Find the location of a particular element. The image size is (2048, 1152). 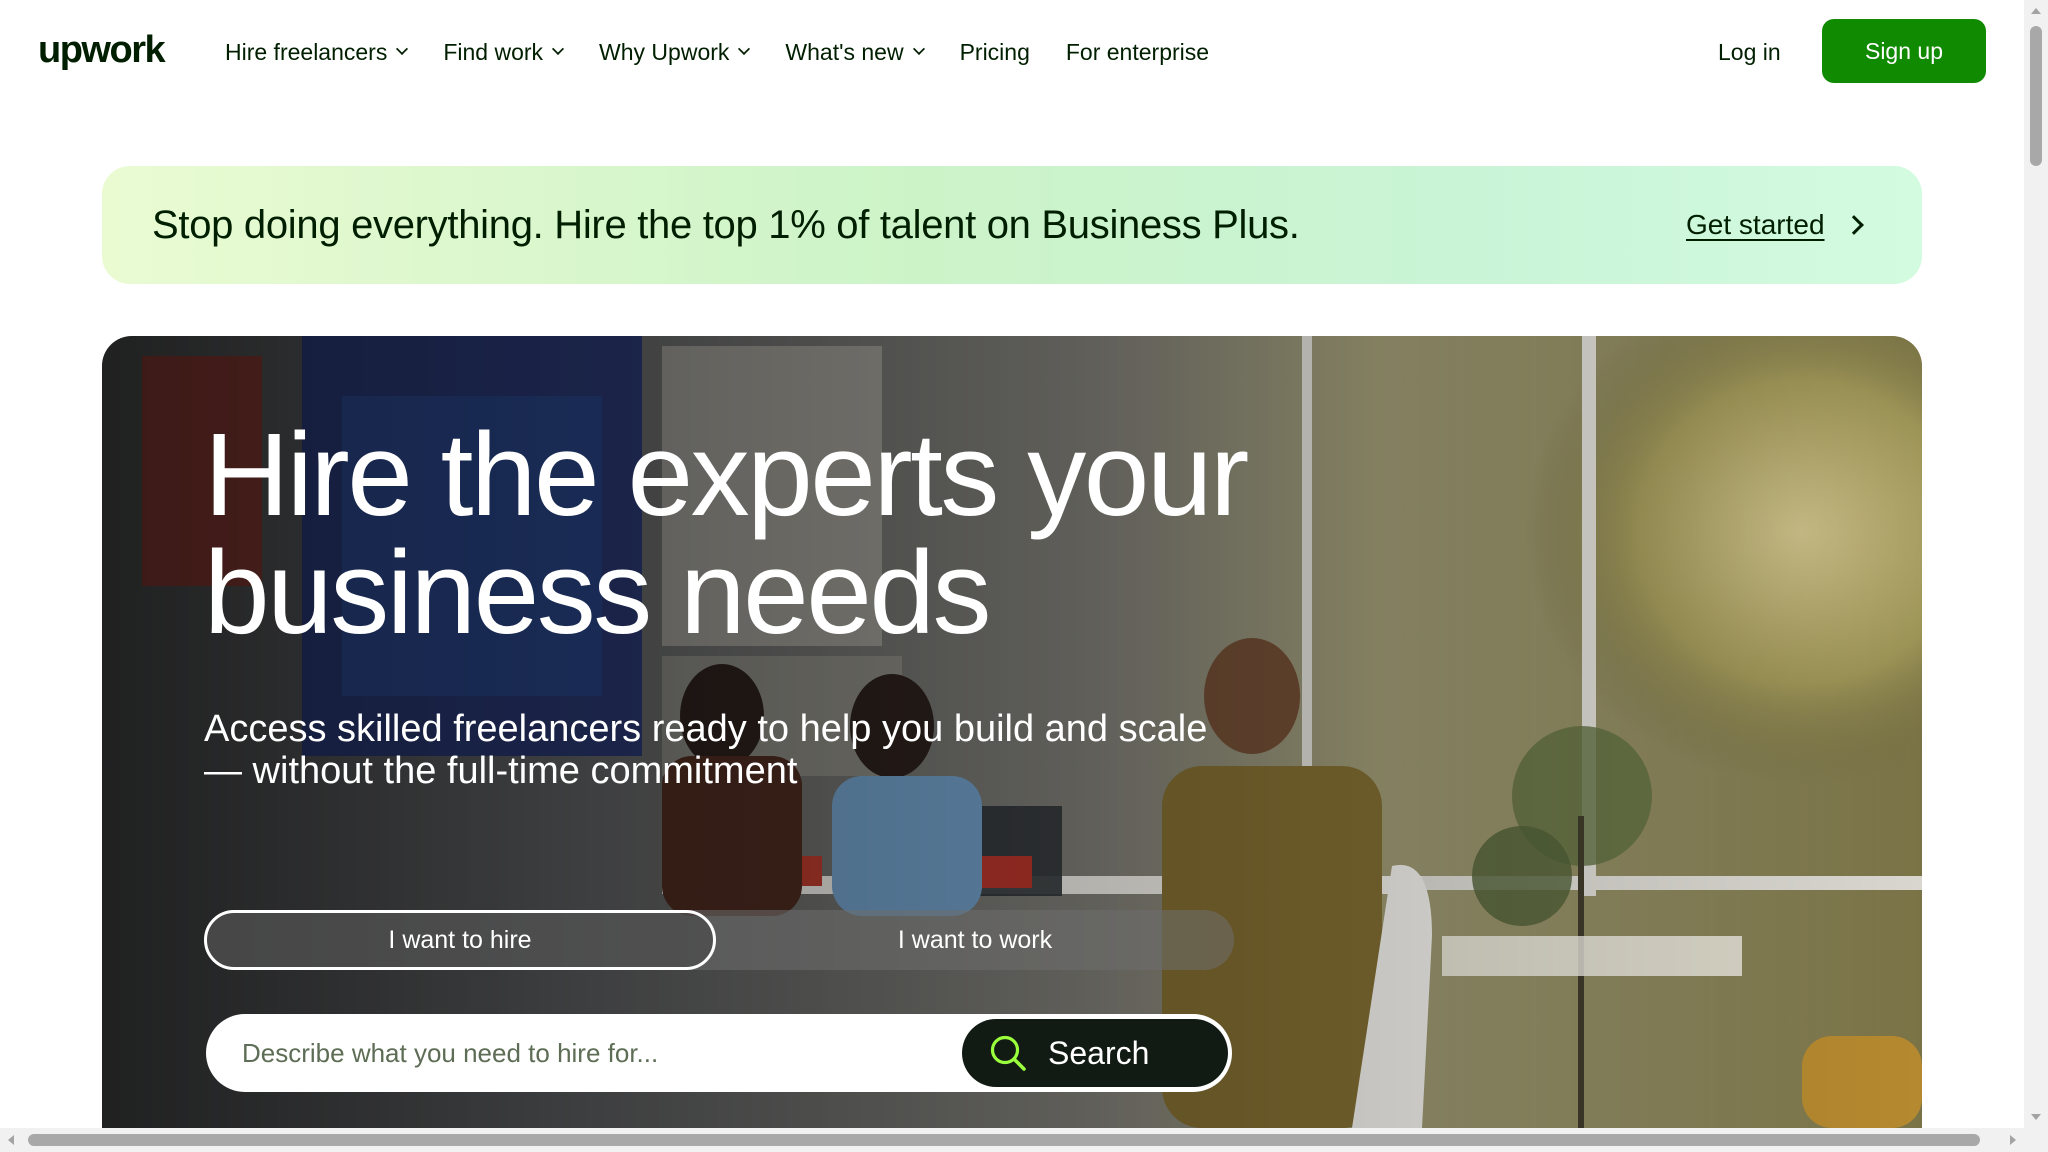

scroll-right-icon is located at coordinates (2013, 1140).